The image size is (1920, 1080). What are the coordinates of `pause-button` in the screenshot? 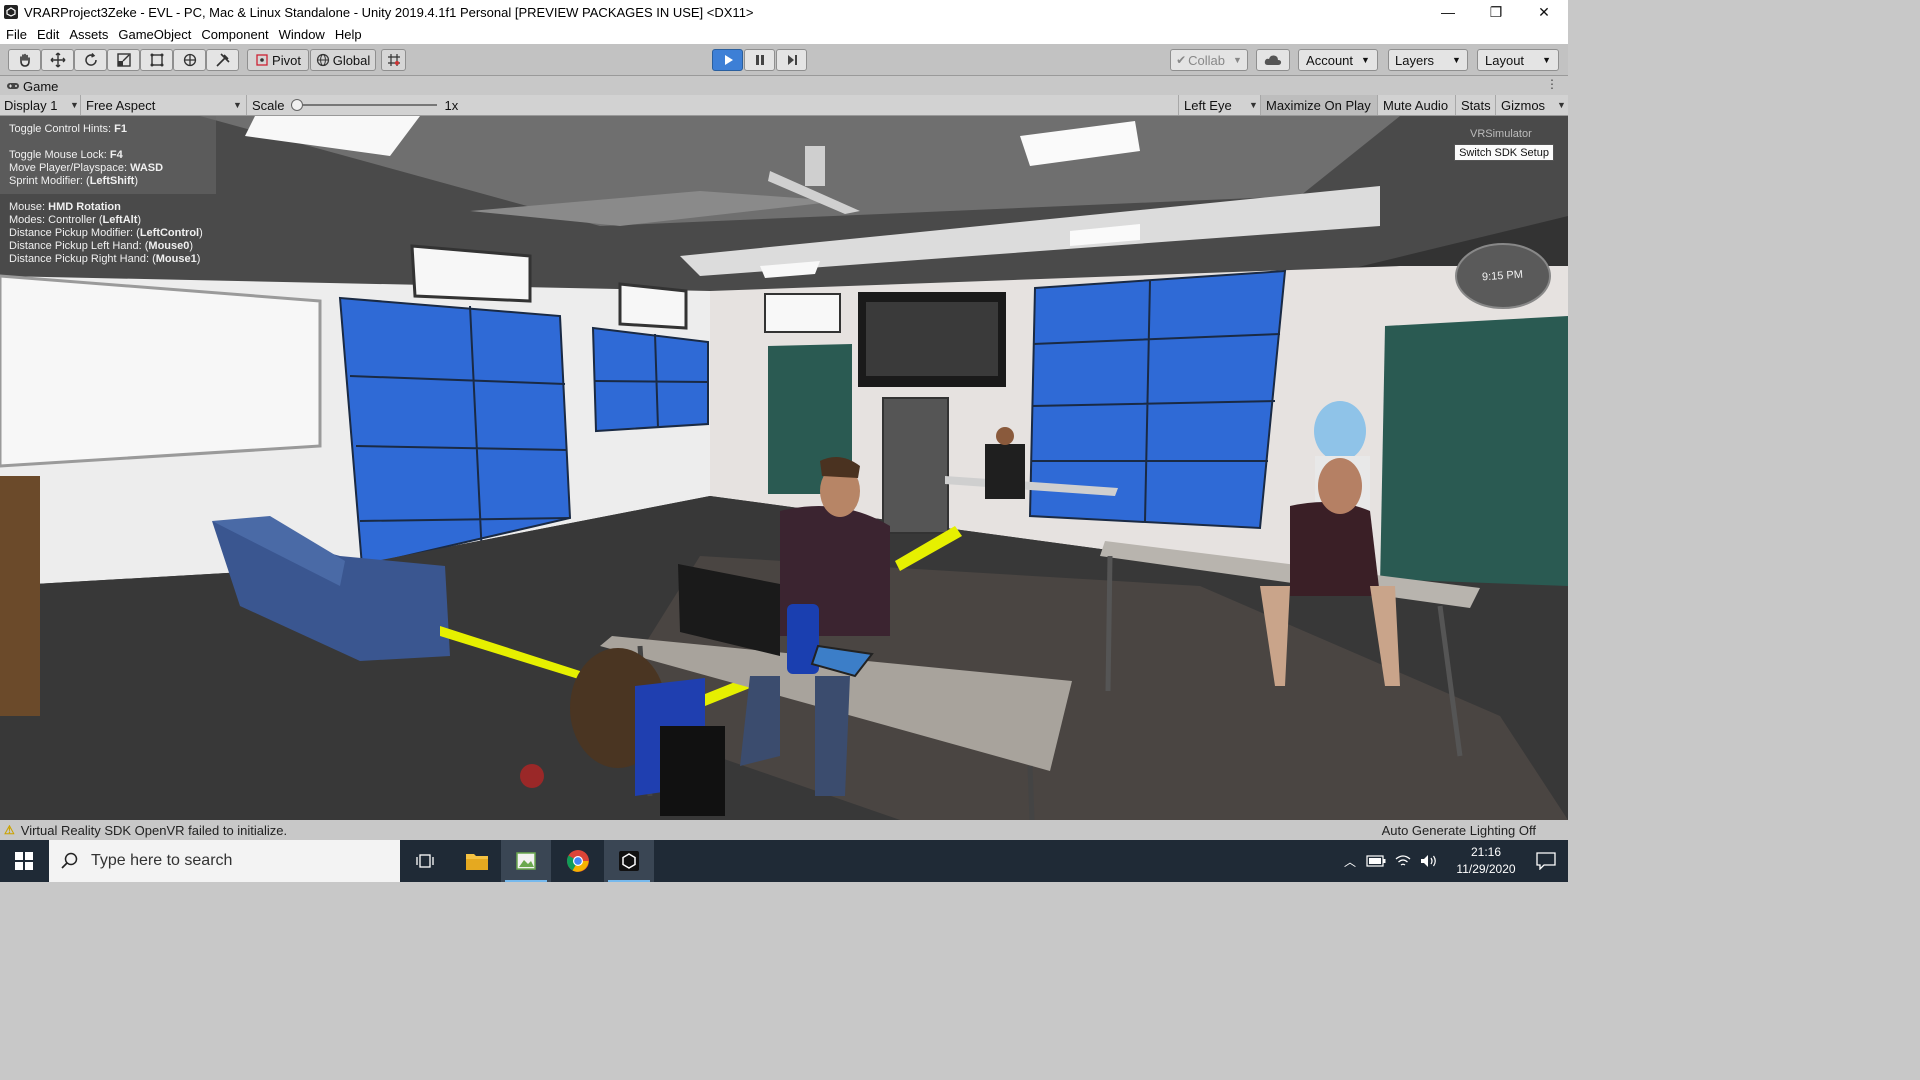 It's located at (759, 60).